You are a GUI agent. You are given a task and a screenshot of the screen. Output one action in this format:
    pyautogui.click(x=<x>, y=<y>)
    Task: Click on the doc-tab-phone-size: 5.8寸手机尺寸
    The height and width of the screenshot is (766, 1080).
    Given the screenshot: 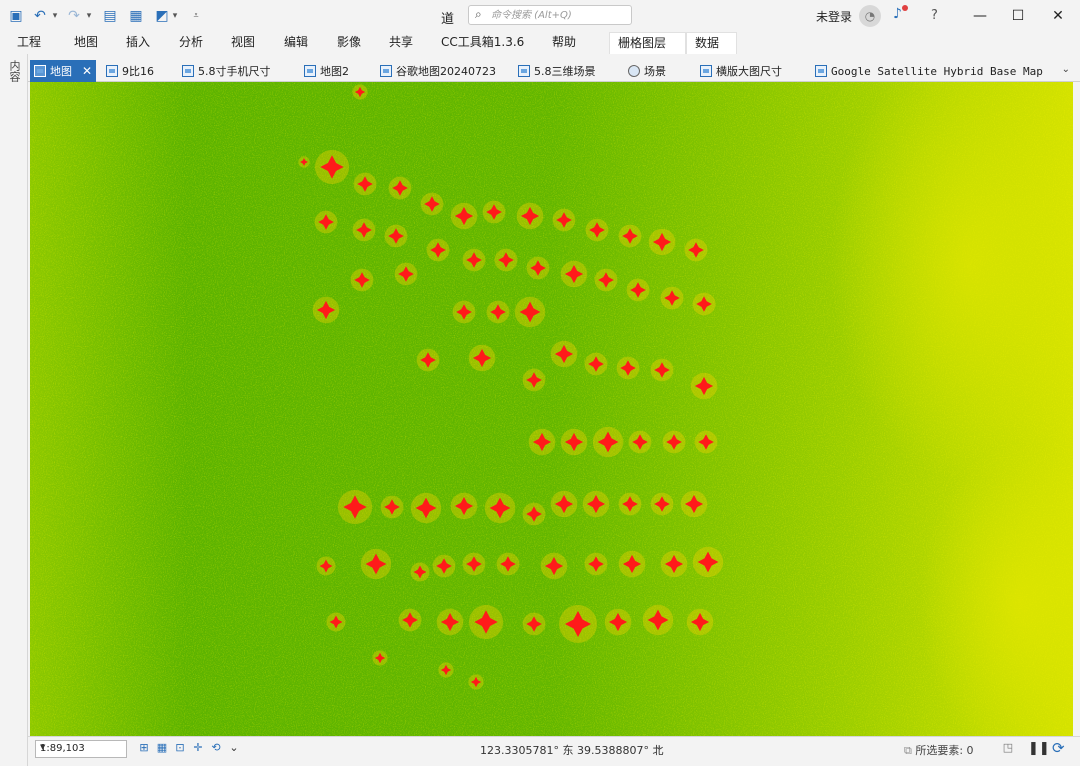 What is the action you would take?
    pyautogui.click(x=226, y=71)
    